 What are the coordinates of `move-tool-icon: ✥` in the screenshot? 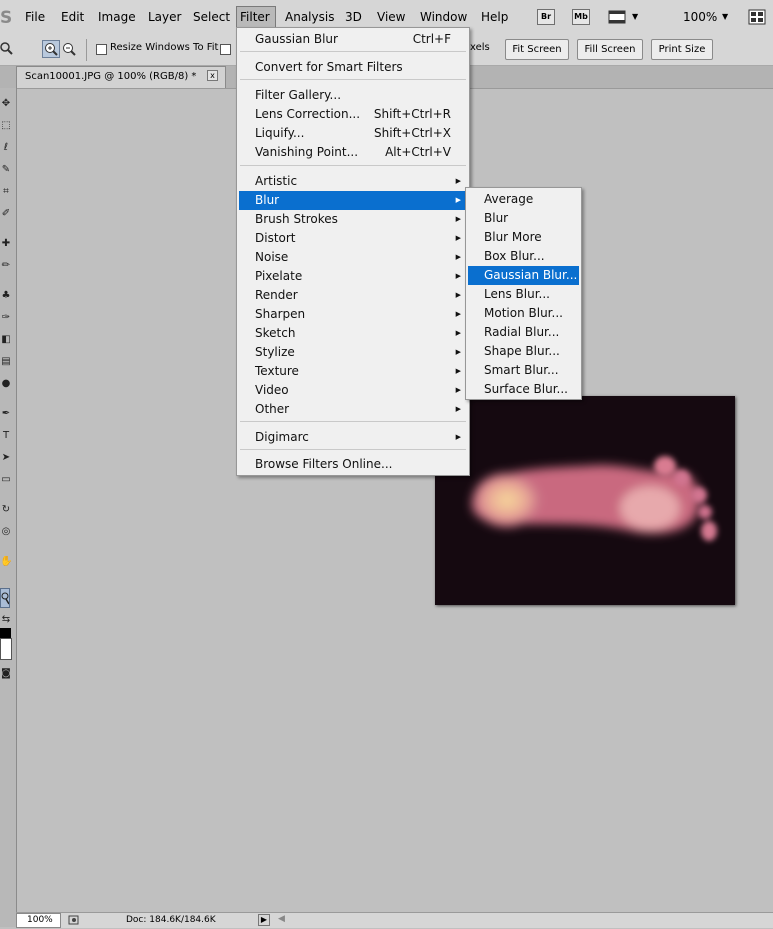 It's located at (6, 103).